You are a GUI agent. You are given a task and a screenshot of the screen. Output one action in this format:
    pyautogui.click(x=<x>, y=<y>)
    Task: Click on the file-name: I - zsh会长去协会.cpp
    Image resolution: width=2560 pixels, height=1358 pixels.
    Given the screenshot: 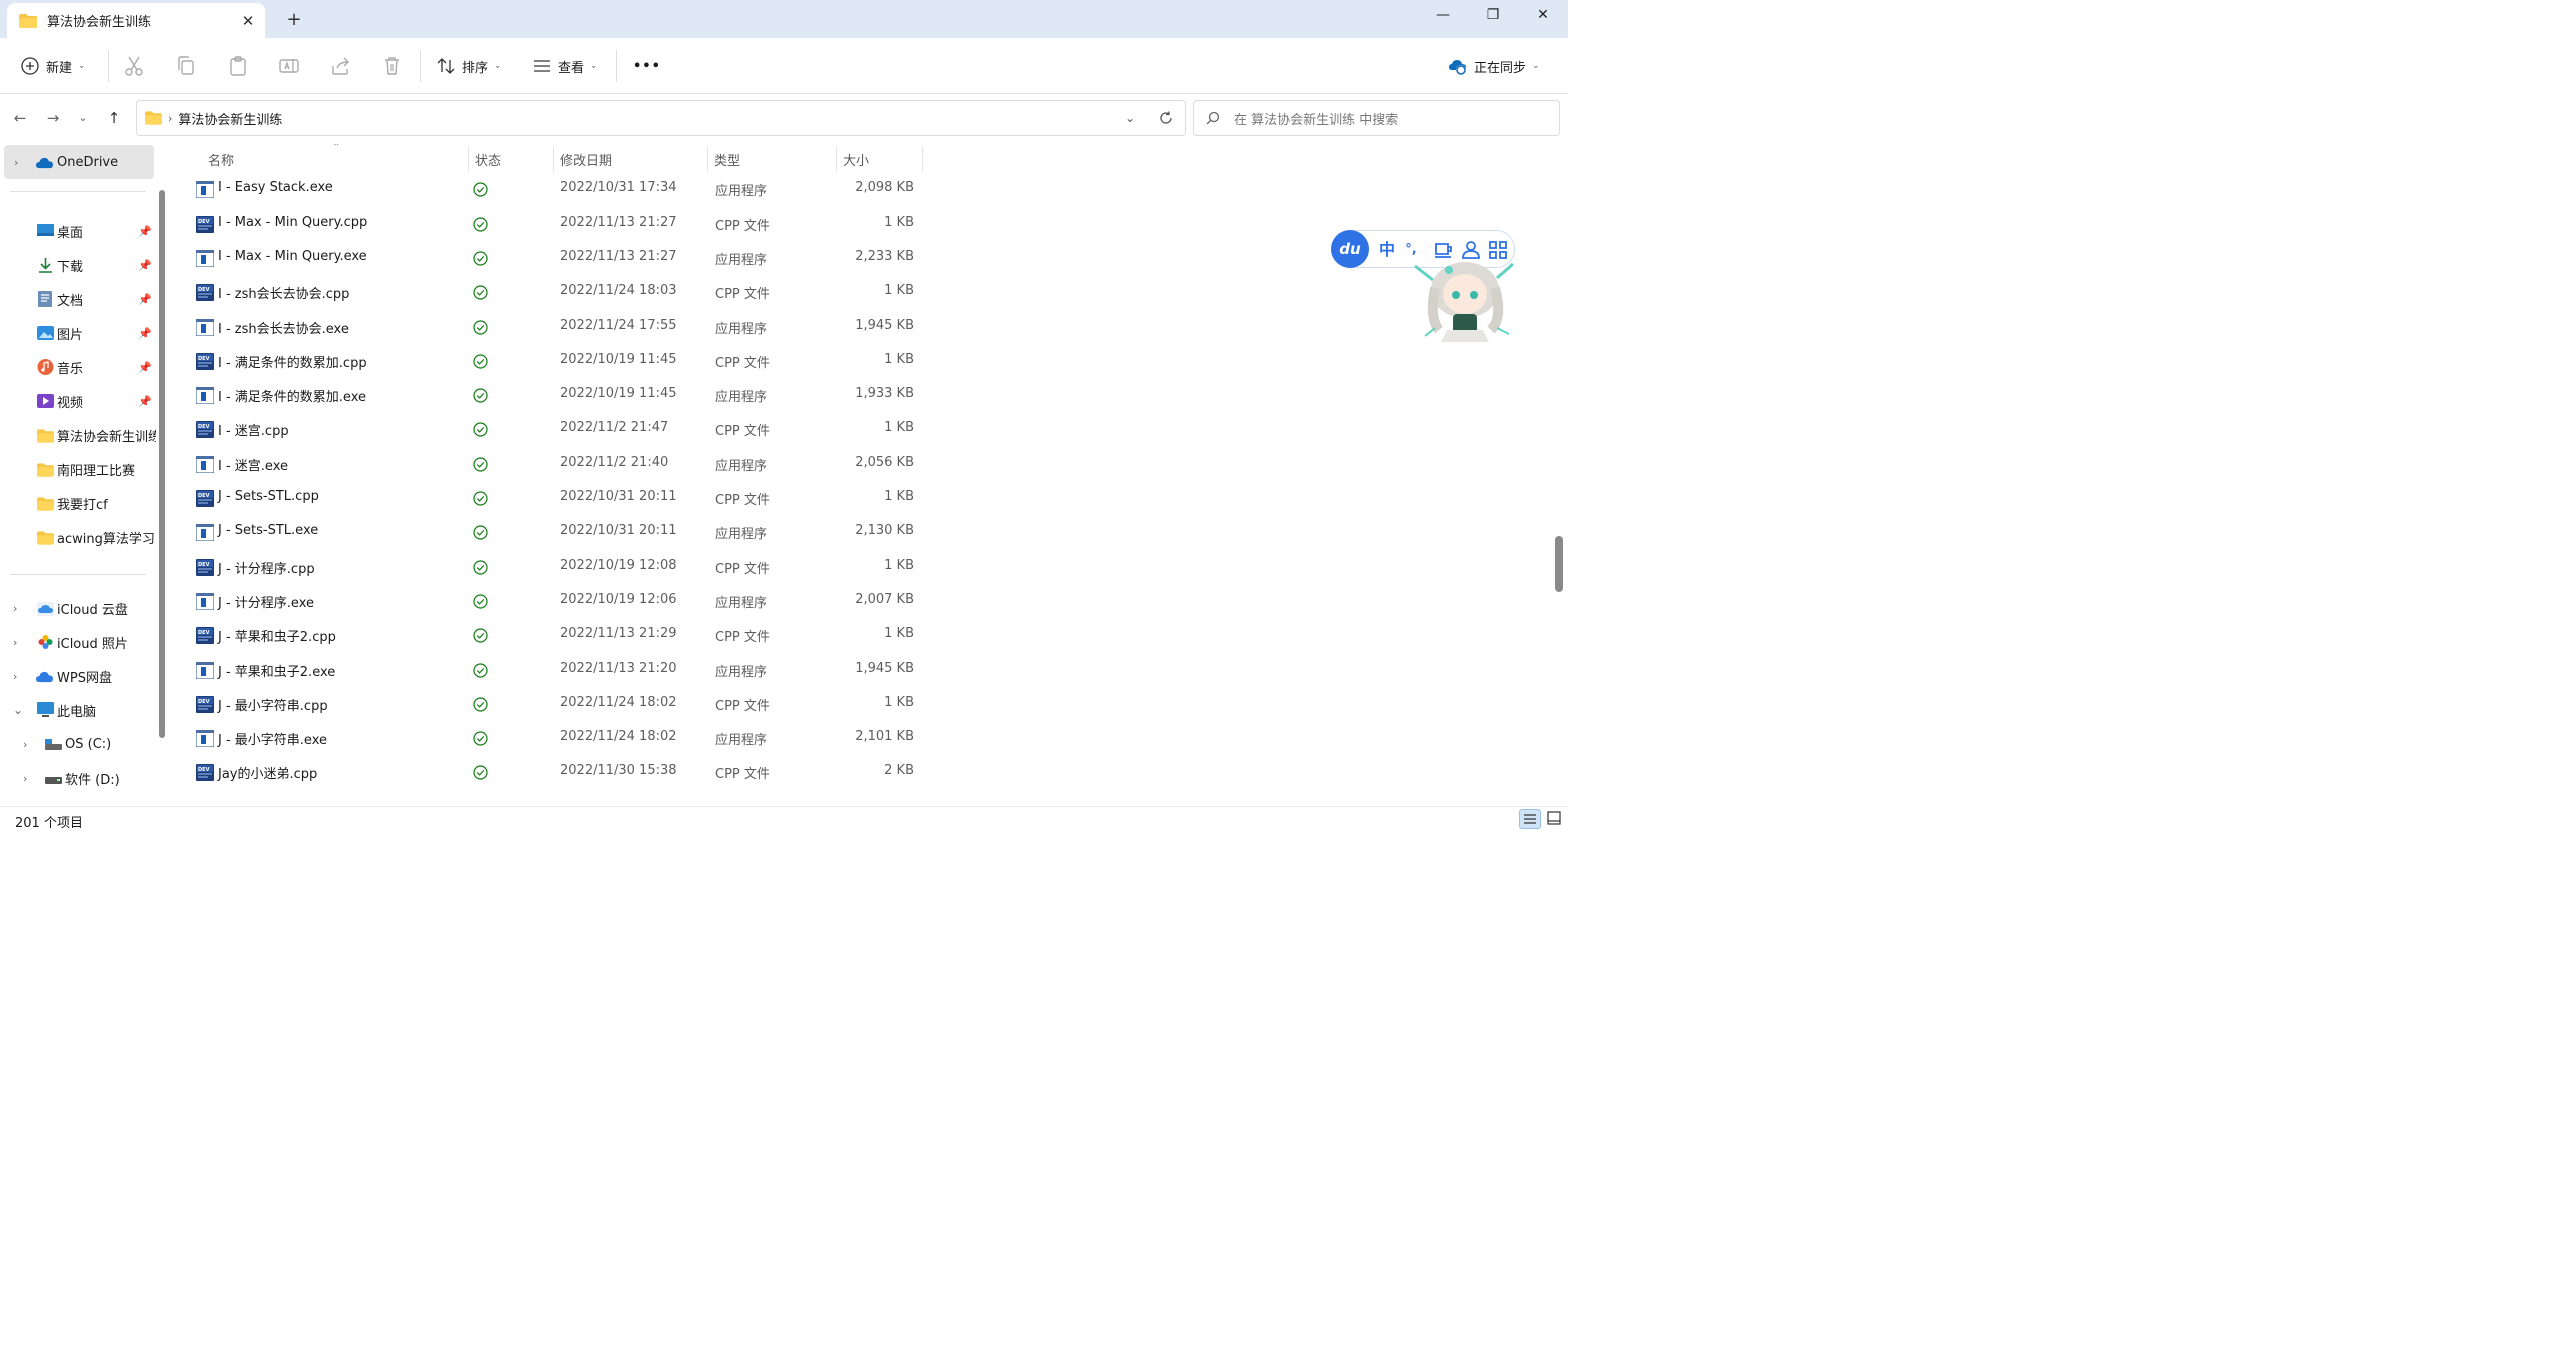 What is the action you would take?
    pyautogui.click(x=283, y=292)
    